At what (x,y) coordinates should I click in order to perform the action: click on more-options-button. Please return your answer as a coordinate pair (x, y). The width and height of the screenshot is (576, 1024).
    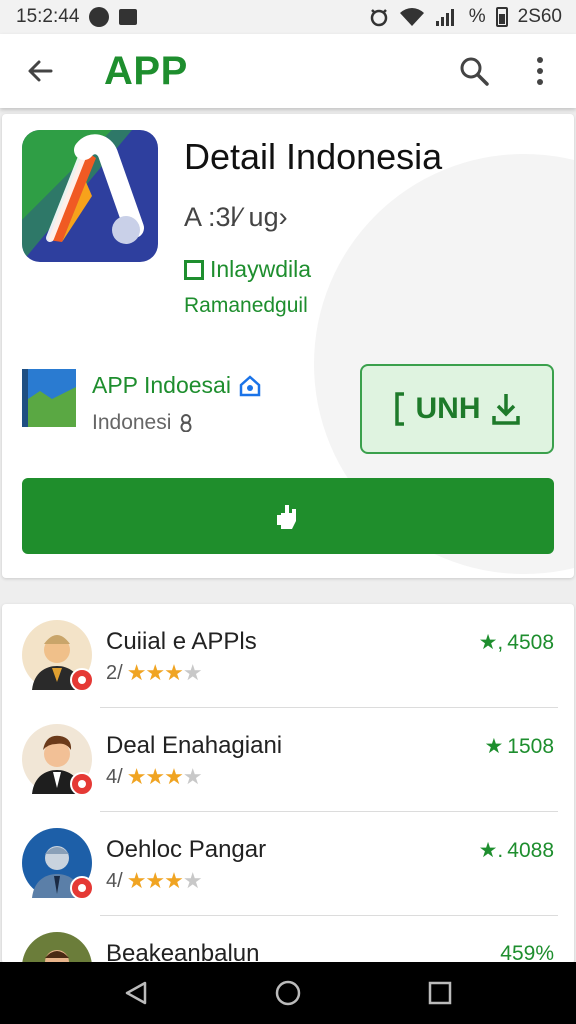
    Looking at the image, I should click on (540, 71).